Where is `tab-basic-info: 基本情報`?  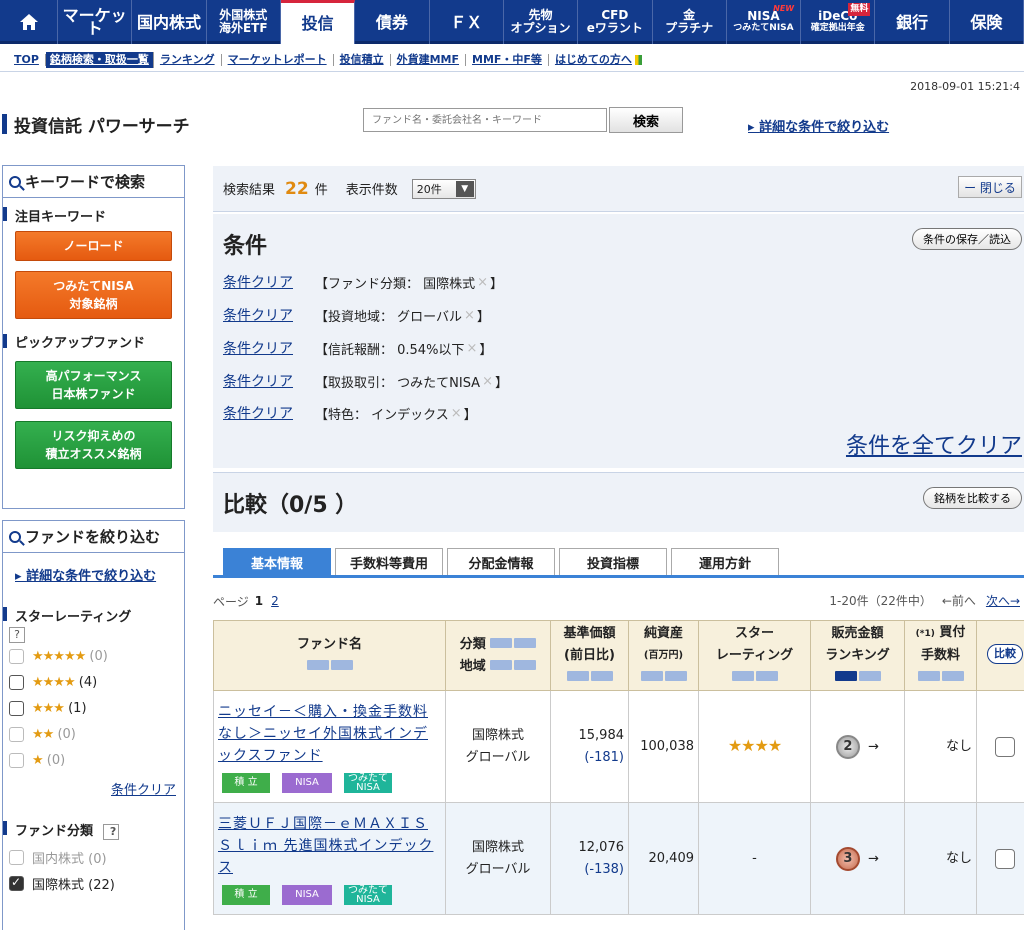
tab-basic-info: 基本情報 is located at coordinates (277, 561).